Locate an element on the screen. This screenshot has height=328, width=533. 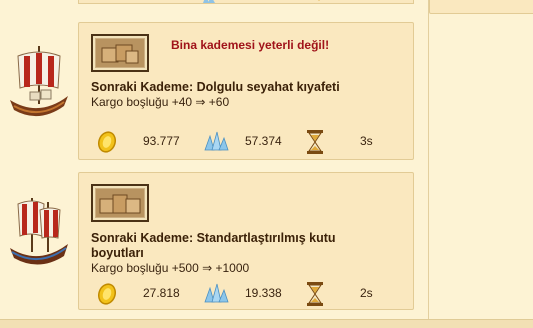
bottom-bar is located at coordinates (266, 323).